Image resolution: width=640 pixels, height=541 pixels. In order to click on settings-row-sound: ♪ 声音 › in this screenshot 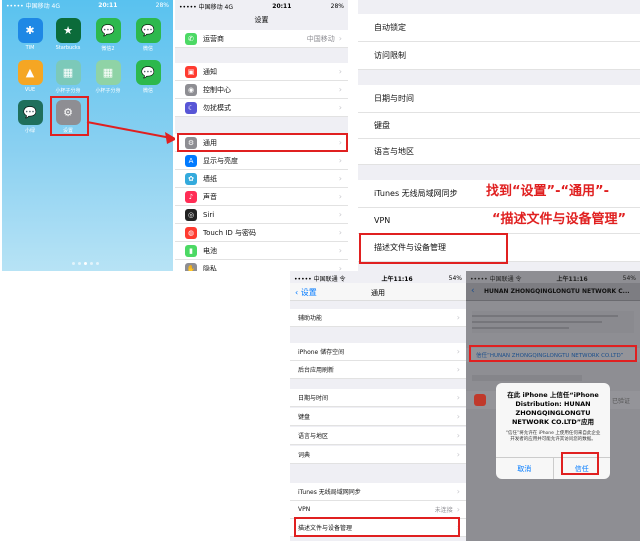, I will do `click(261, 197)`.